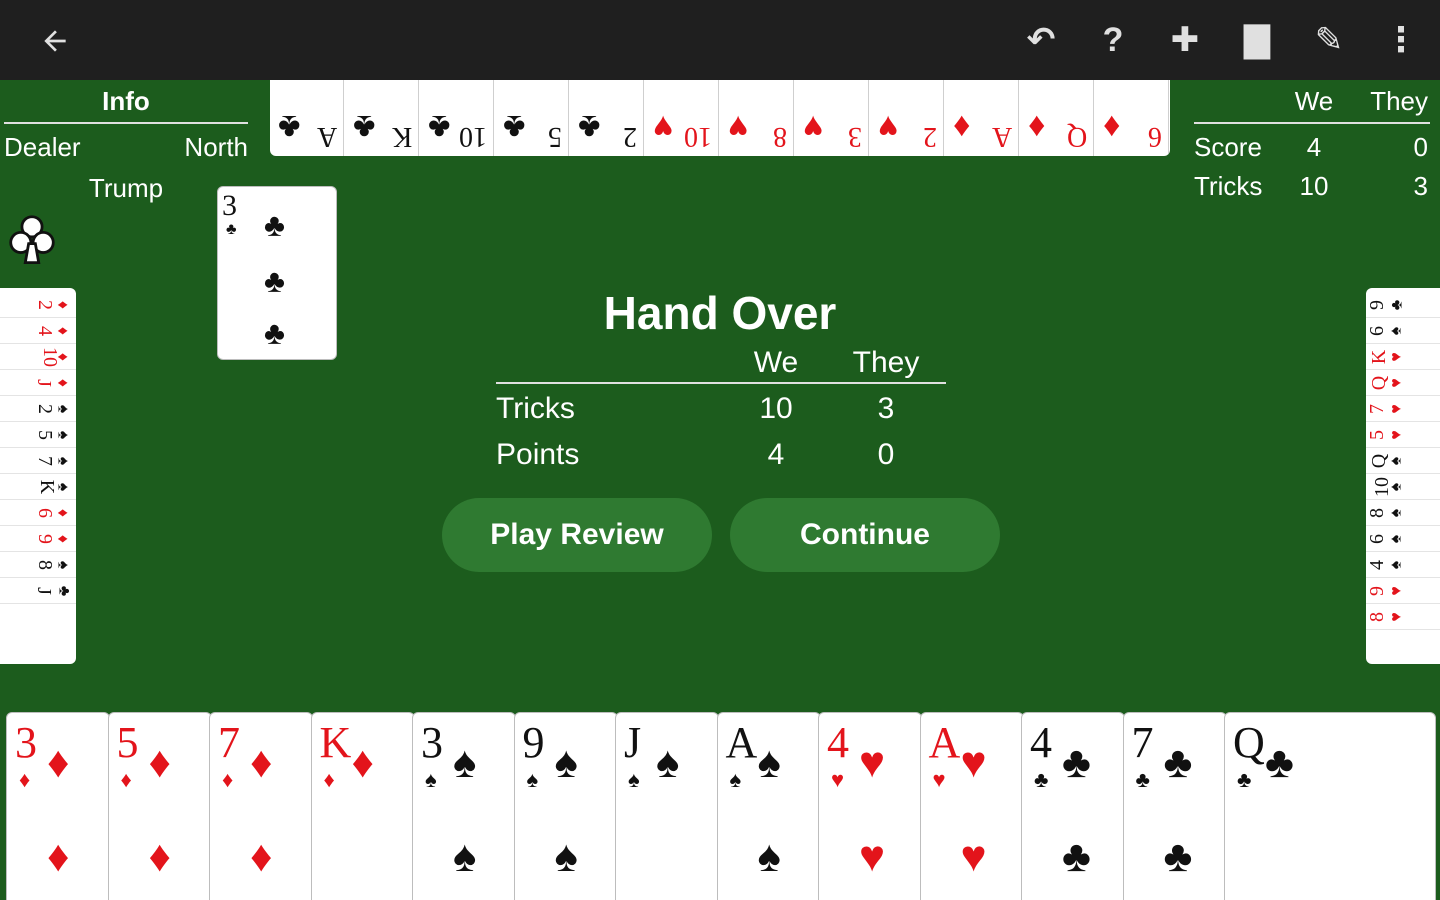  What do you see at coordinates (907, 118) in the screenshot?
I see `north-card: 2 ♥` at bounding box center [907, 118].